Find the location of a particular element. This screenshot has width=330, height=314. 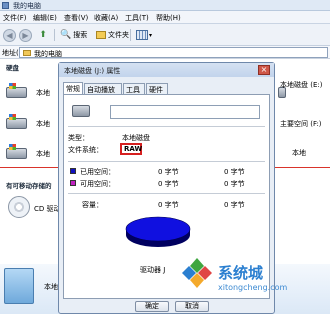

dialog-titlebar: 本地磁盘 (J:) 属性 × is located at coordinates (166, 70).